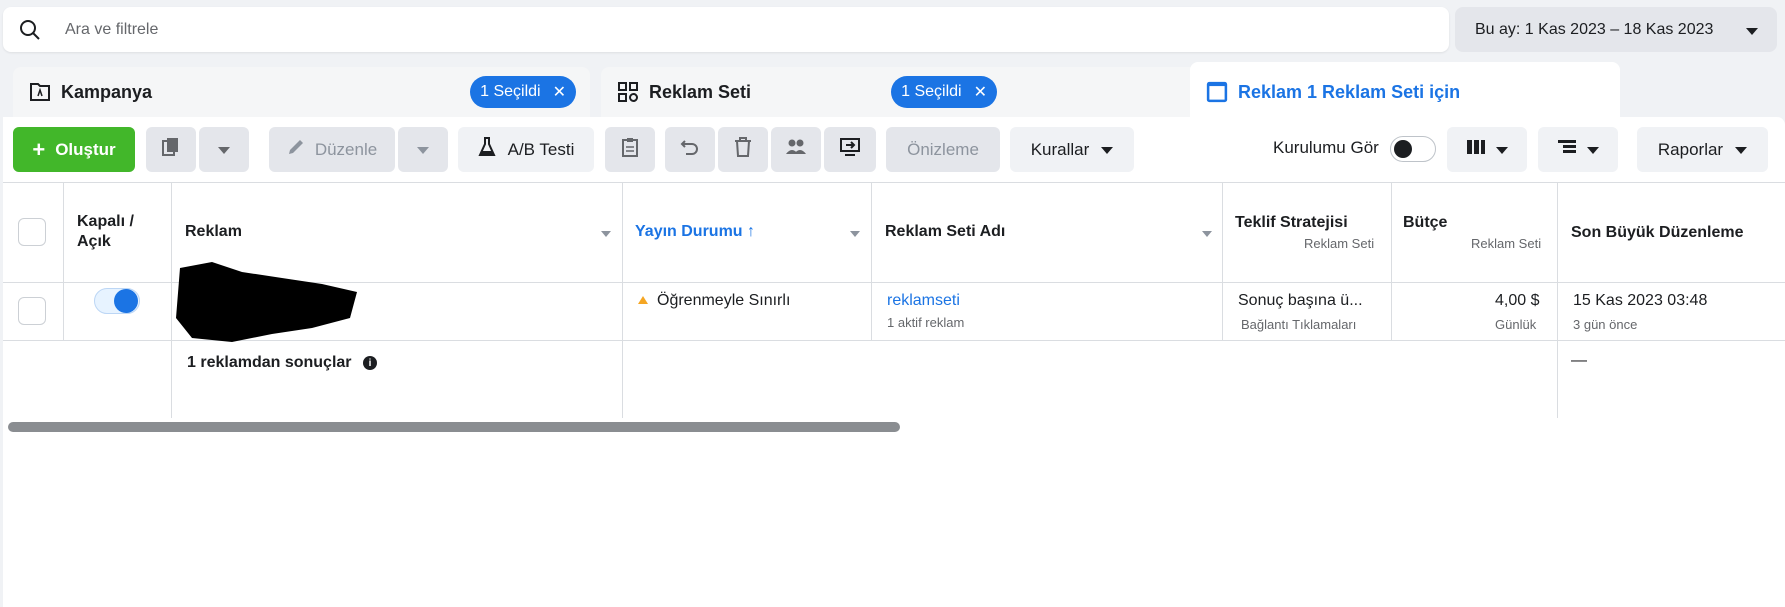  What do you see at coordinates (39, 149) in the screenshot?
I see `plus-icon: +` at bounding box center [39, 149].